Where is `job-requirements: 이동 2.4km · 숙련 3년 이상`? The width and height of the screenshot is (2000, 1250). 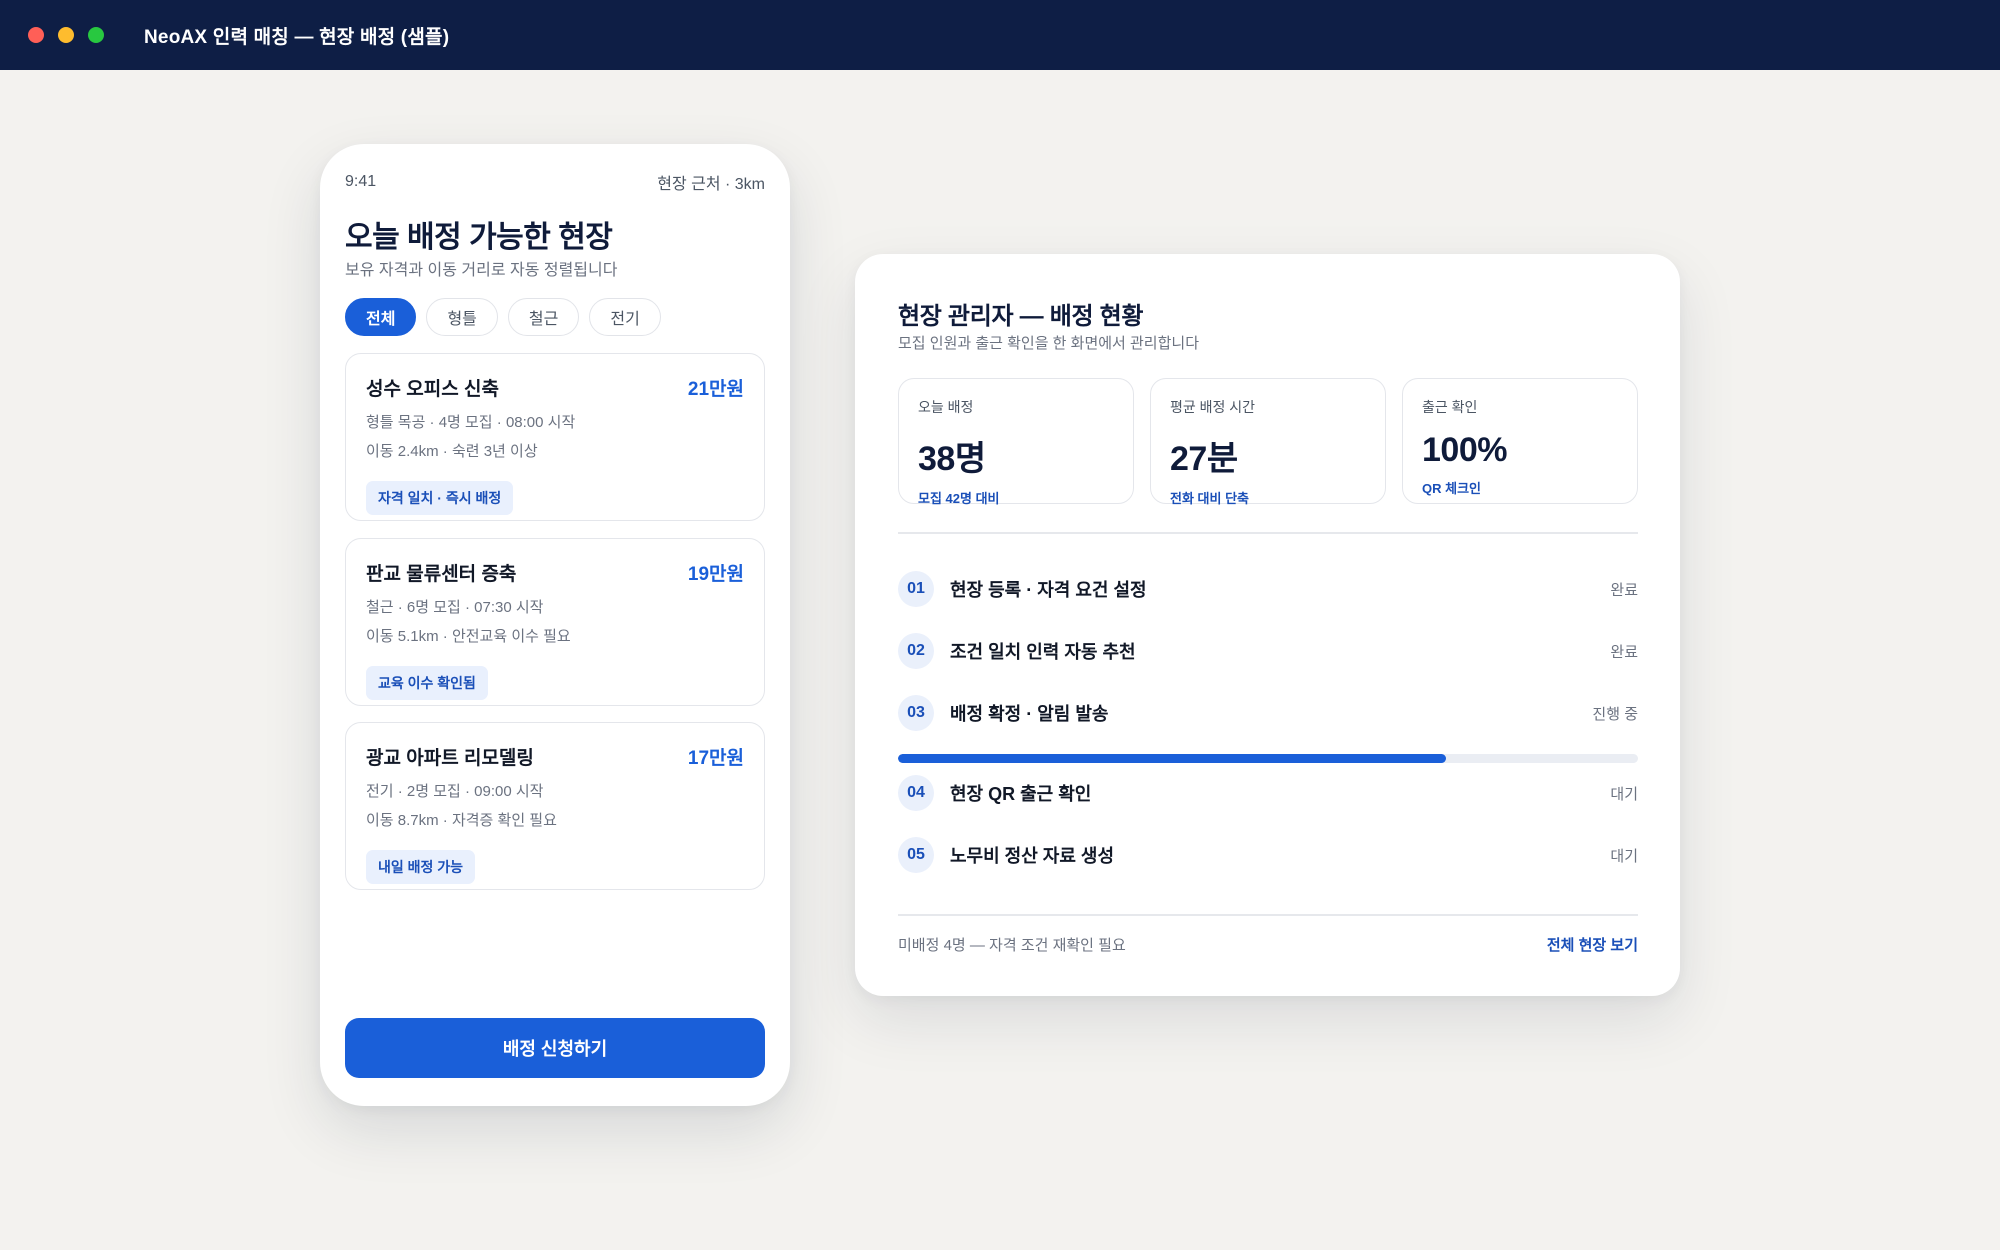
job-requirements: 이동 2.4km · 숙련 3년 이상 is located at coordinates (452, 451).